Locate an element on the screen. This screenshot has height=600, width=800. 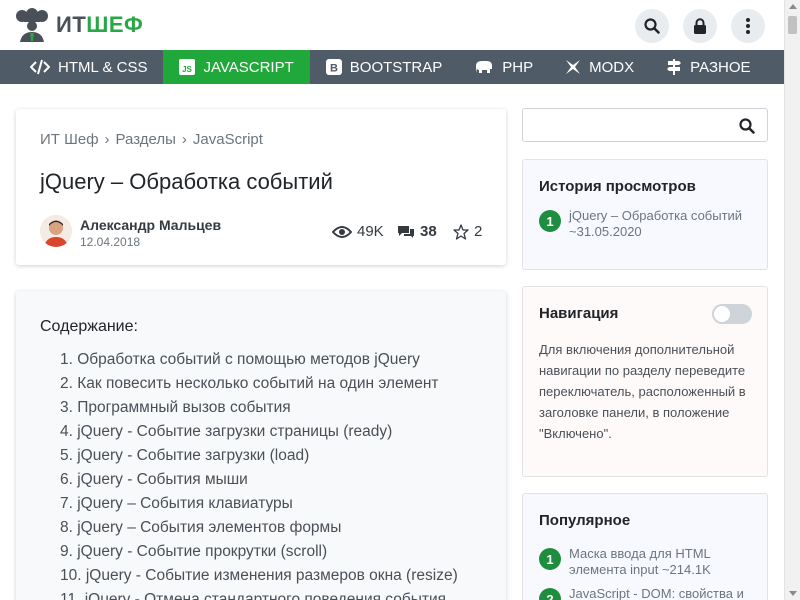
history-item-text: jQuery – Обработка событий ~31.05.2020 is located at coordinates (664, 224).